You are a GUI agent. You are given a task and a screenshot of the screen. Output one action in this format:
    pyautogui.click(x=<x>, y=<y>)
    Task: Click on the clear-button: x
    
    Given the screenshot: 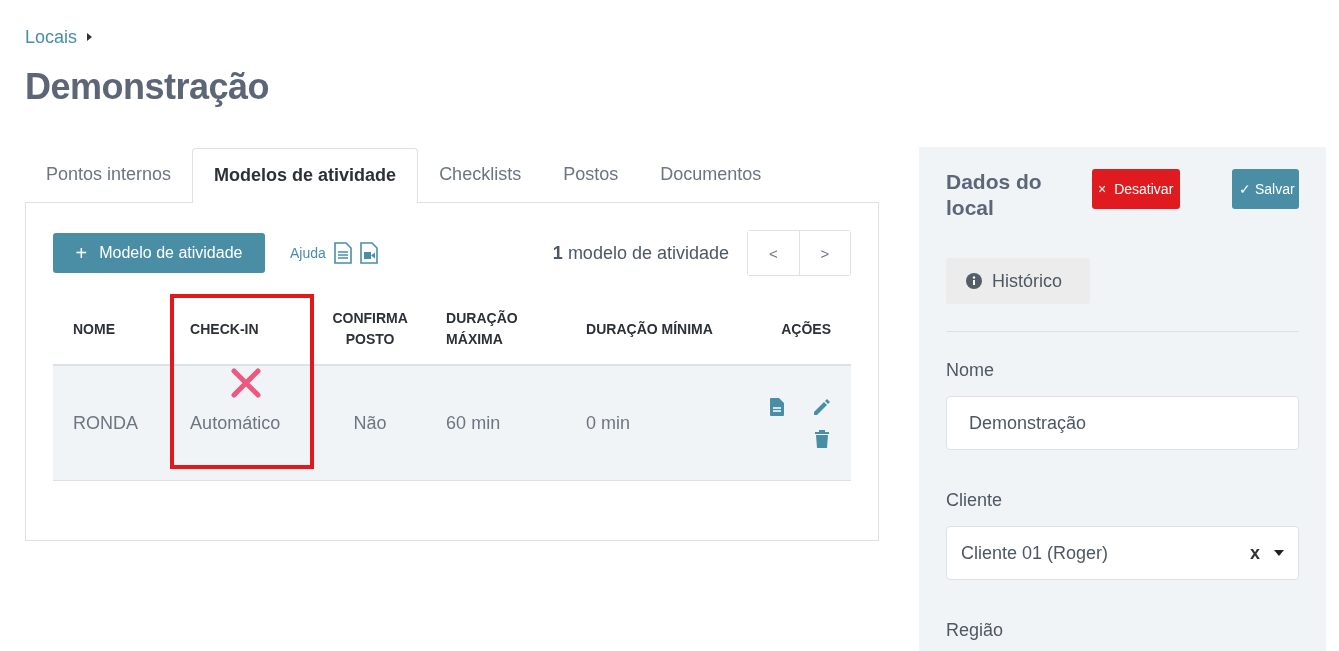 What is the action you would take?
    pyautogui.click(x=1255, y=553)
    